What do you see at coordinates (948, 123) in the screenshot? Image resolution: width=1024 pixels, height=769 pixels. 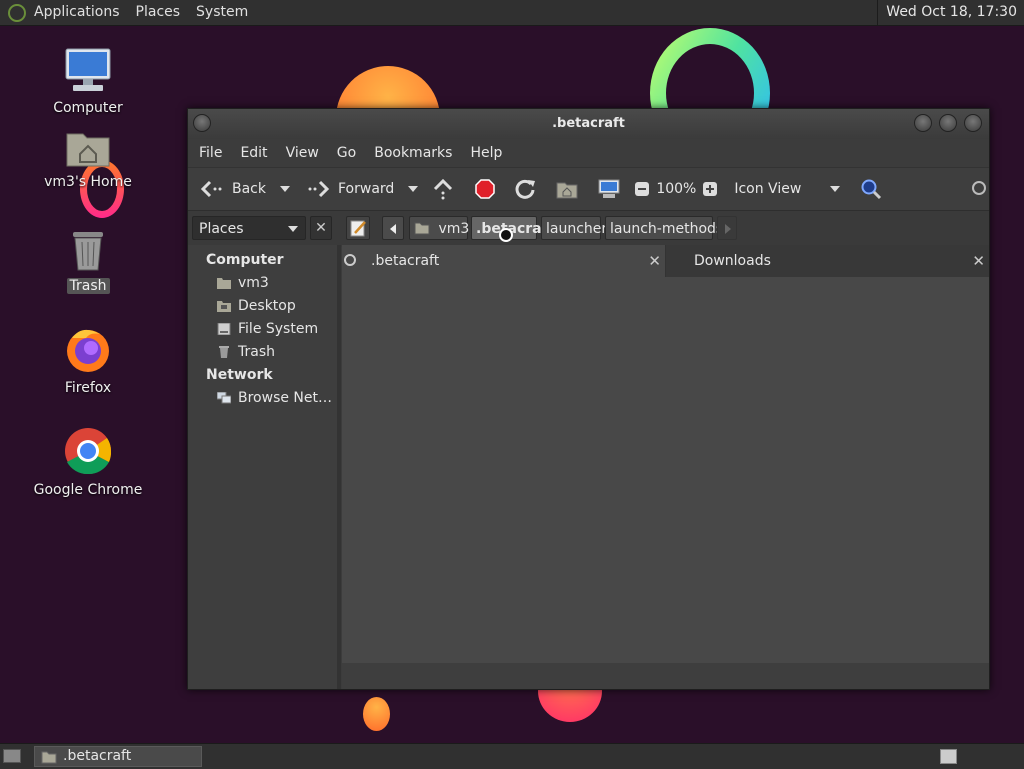 I see `maximize-button` at bounding box center [948, 123].